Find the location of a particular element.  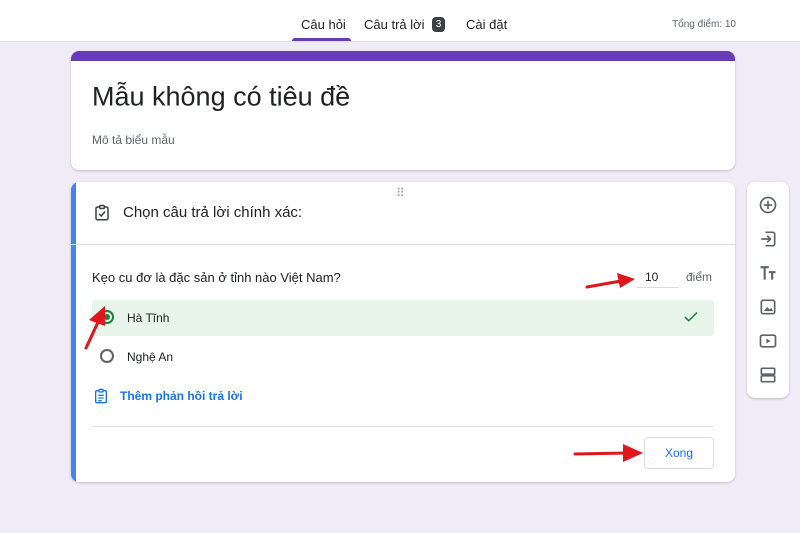

title-card-accent-band is located at coordinates (403, 56).